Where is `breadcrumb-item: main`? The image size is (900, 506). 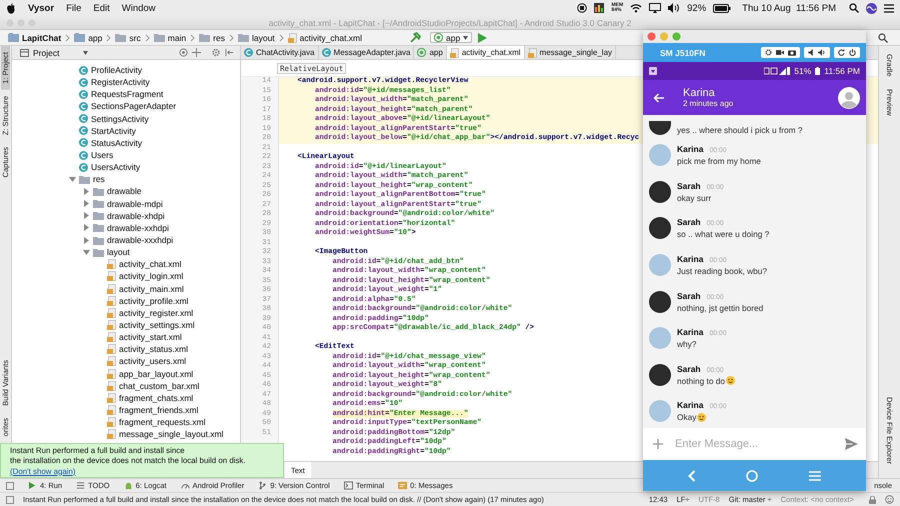 breadcrumb-item: main is located at coordinates (177, 37).